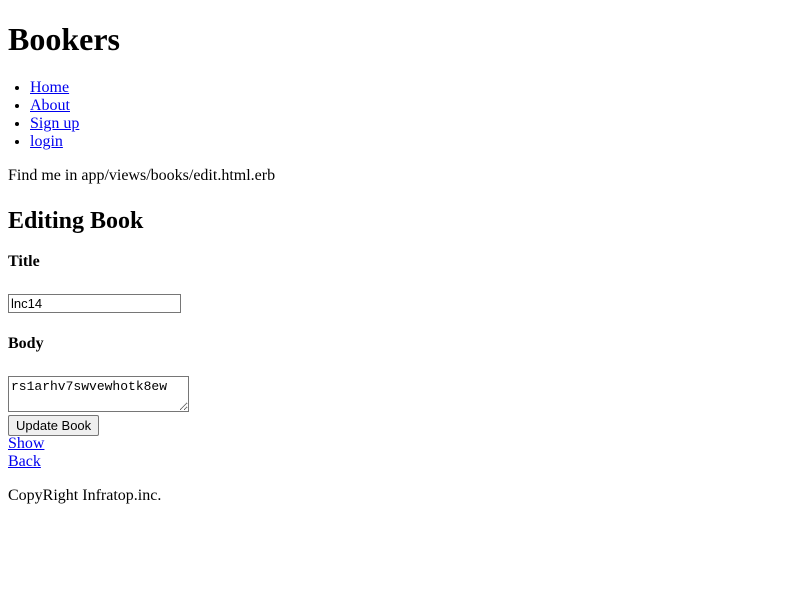  I want to click on site-title: Bookers, so click(64, 39).